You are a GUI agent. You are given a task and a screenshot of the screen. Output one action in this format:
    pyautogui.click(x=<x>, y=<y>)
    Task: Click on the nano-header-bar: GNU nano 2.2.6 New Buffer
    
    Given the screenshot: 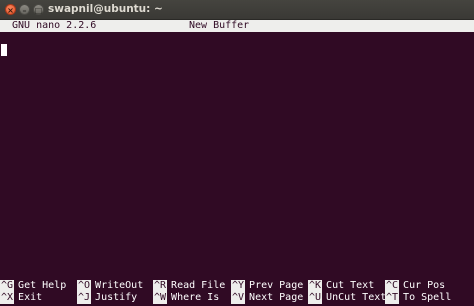 What is the action you would take?
    pyautogui.click(x=237, y=26)
    